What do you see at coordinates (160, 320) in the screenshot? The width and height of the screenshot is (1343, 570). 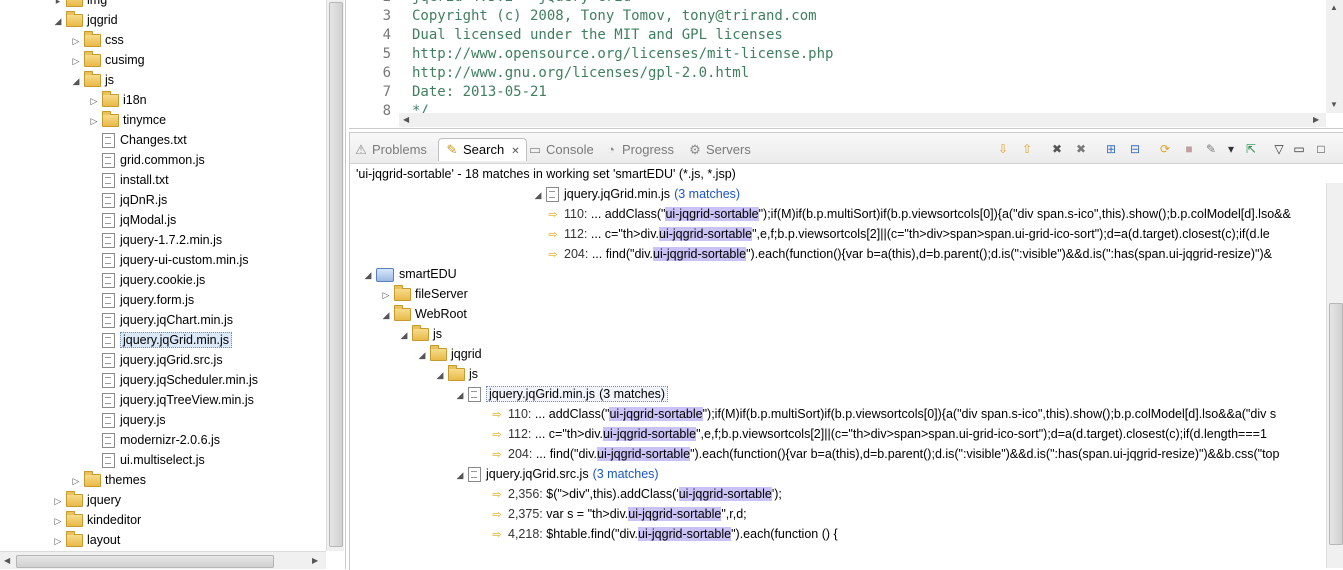 I see `file-node: jquery.jqChart.min.js` at bounding box center [160, 320].